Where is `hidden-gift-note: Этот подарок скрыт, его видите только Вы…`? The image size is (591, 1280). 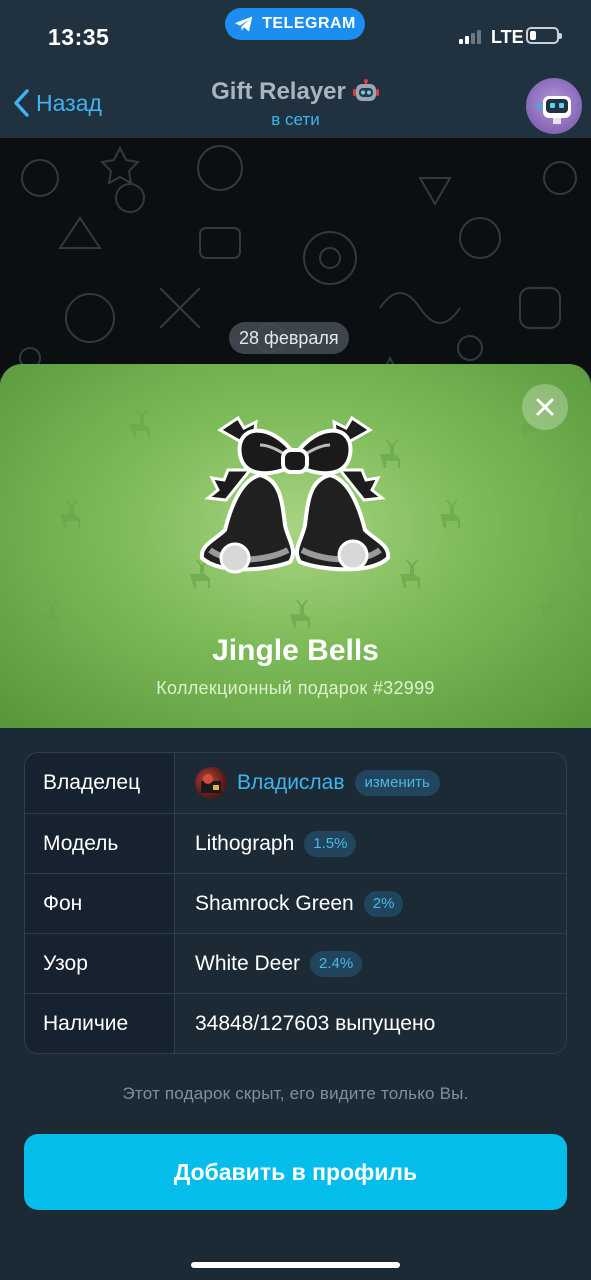 hidden-gift-note: Этот подарок скрыт, его видите только Вы… is located at coordinates (295, 1093).